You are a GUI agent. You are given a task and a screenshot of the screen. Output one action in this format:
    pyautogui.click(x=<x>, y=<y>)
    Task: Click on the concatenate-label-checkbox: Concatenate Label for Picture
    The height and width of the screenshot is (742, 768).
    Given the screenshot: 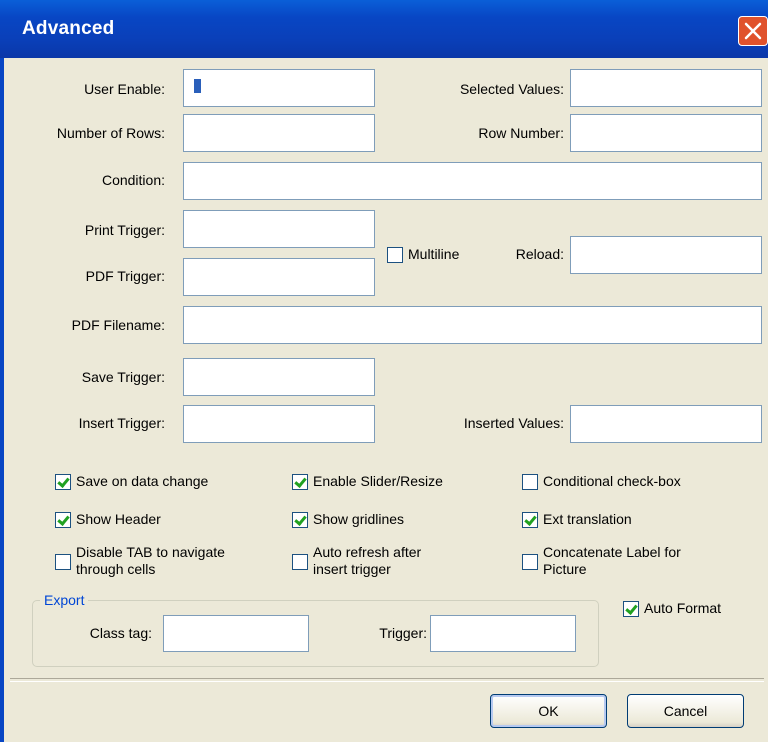 What is the action you would take?
    pyautogui.click(x=601, y=561)
    